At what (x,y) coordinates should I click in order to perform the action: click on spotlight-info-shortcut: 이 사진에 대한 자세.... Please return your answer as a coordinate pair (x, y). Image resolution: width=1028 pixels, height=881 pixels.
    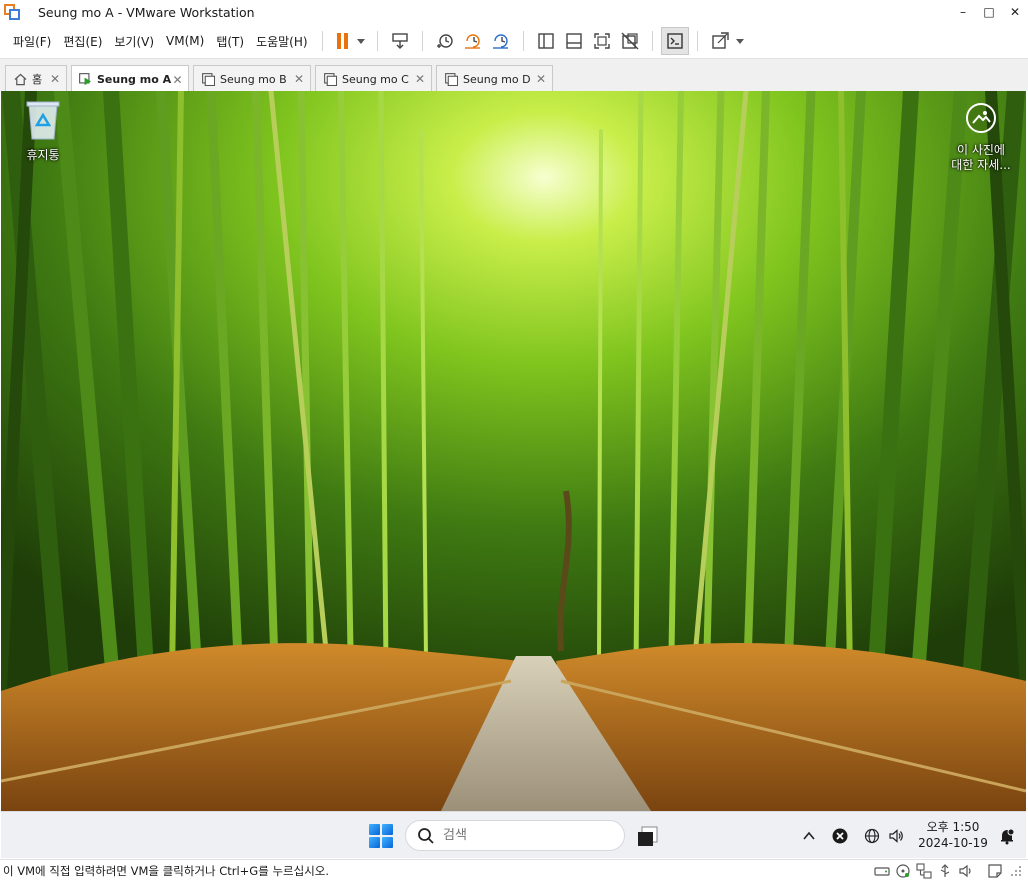
    Looking at the image, I should click on (981, 138).